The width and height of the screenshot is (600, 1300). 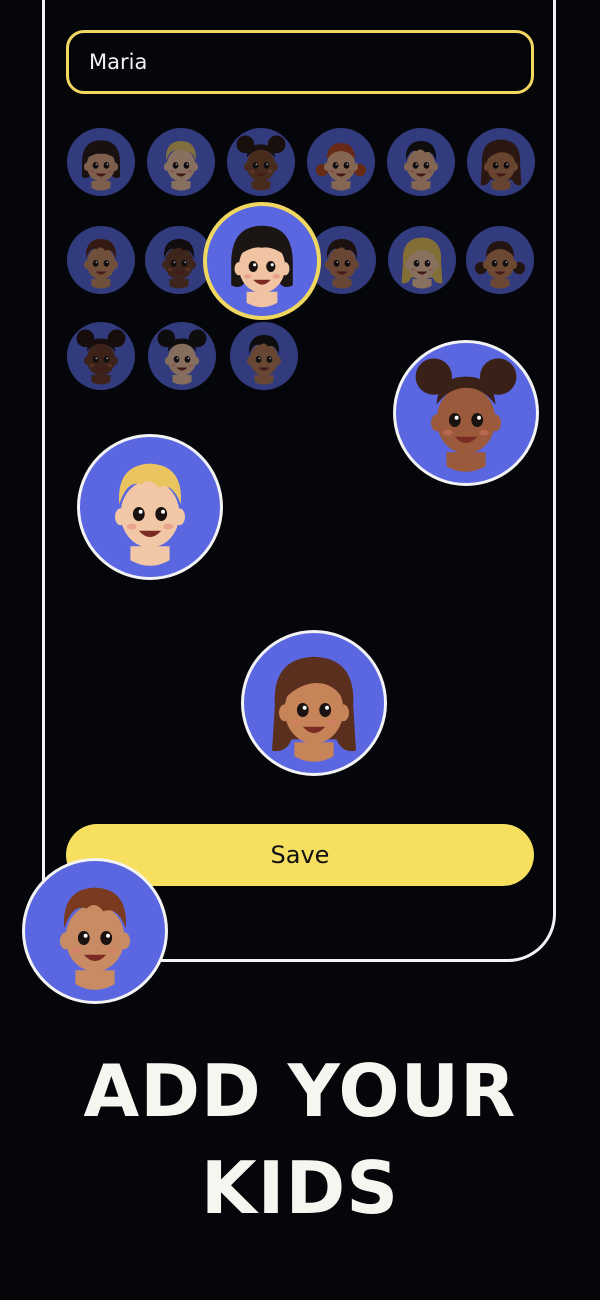 I want to click on avatar-option-selected, so click(x=262, y=261).